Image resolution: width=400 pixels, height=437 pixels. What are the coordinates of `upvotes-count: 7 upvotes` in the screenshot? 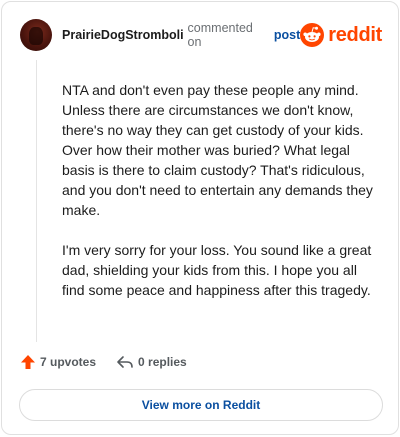 It's located at (68, 362).